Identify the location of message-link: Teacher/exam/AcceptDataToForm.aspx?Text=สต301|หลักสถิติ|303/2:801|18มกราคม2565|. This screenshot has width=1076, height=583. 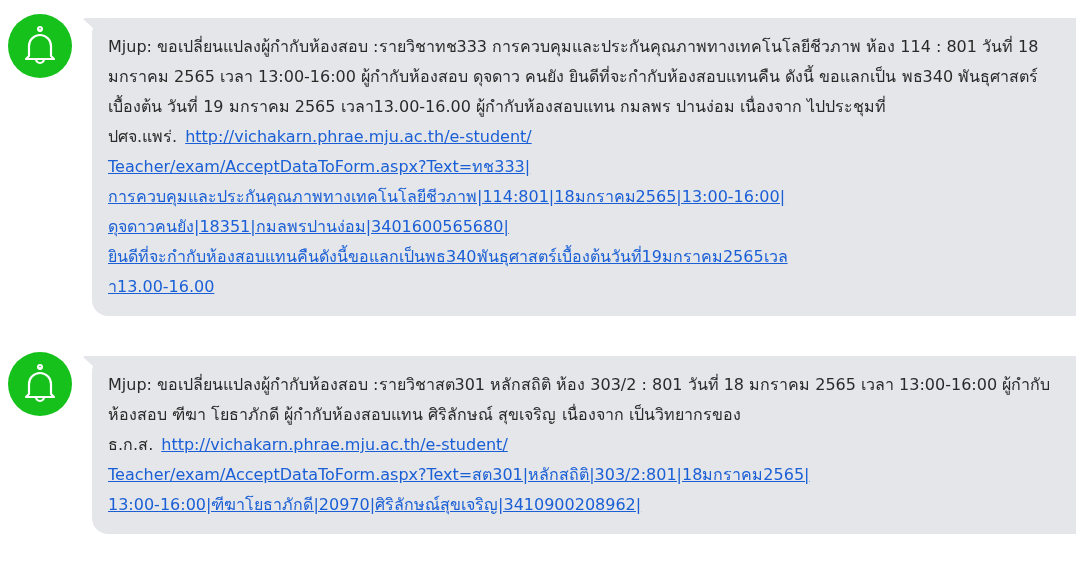
(459, 474).